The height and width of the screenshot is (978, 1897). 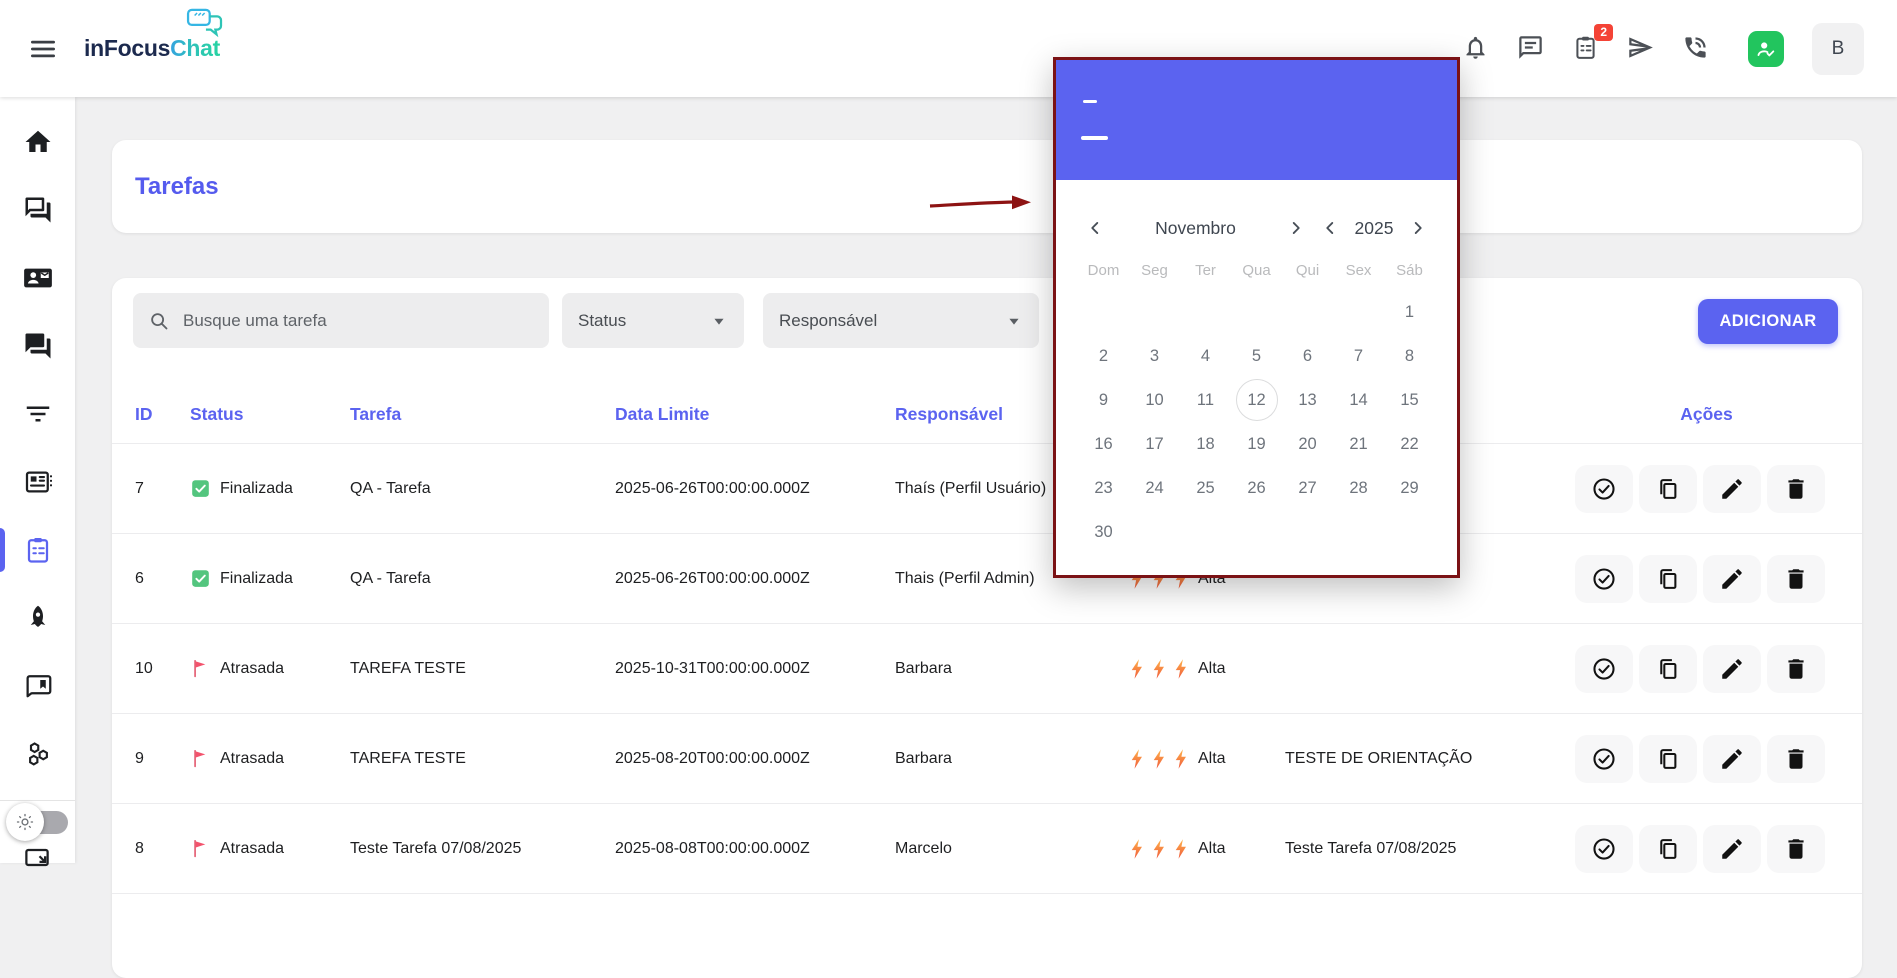 I want to click on sidebar-item-home, so click(x=37, y=142).